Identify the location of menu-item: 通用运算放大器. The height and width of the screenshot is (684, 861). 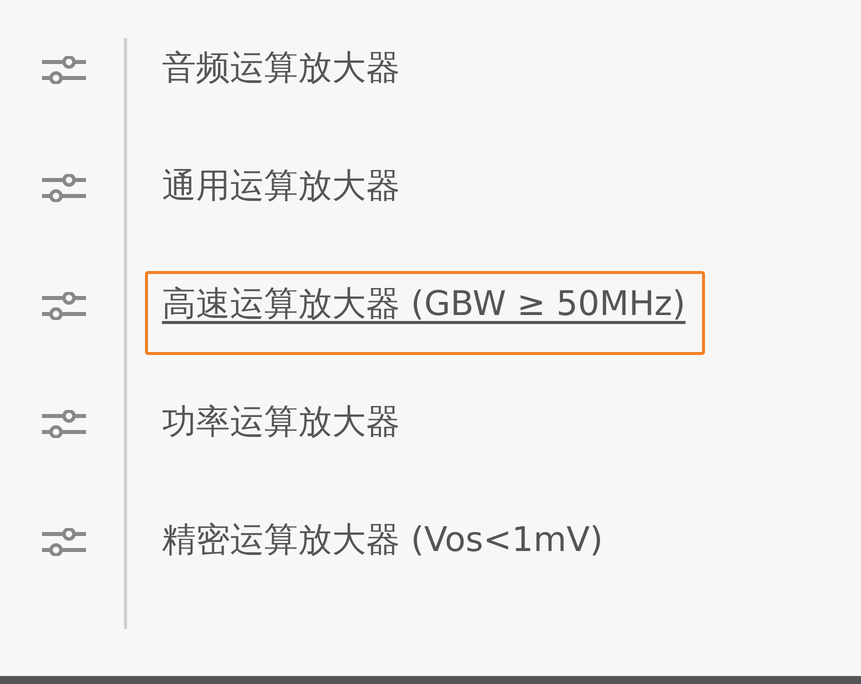
(282, 195).